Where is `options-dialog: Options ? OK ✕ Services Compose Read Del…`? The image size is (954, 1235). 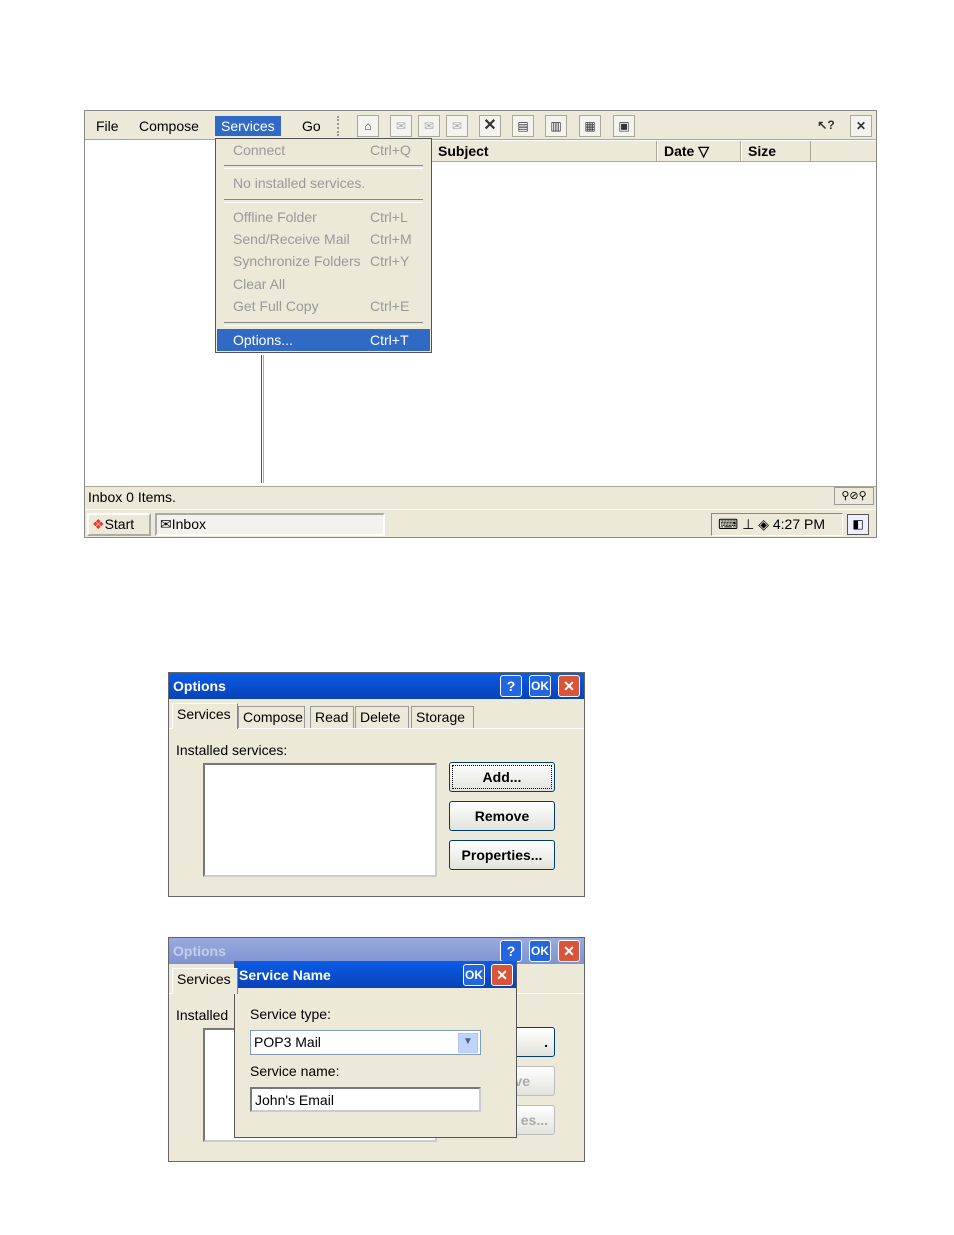
options-dialog: Options ? OK ✕ Services Compose Read Del… is located at coordinates (376, 784).